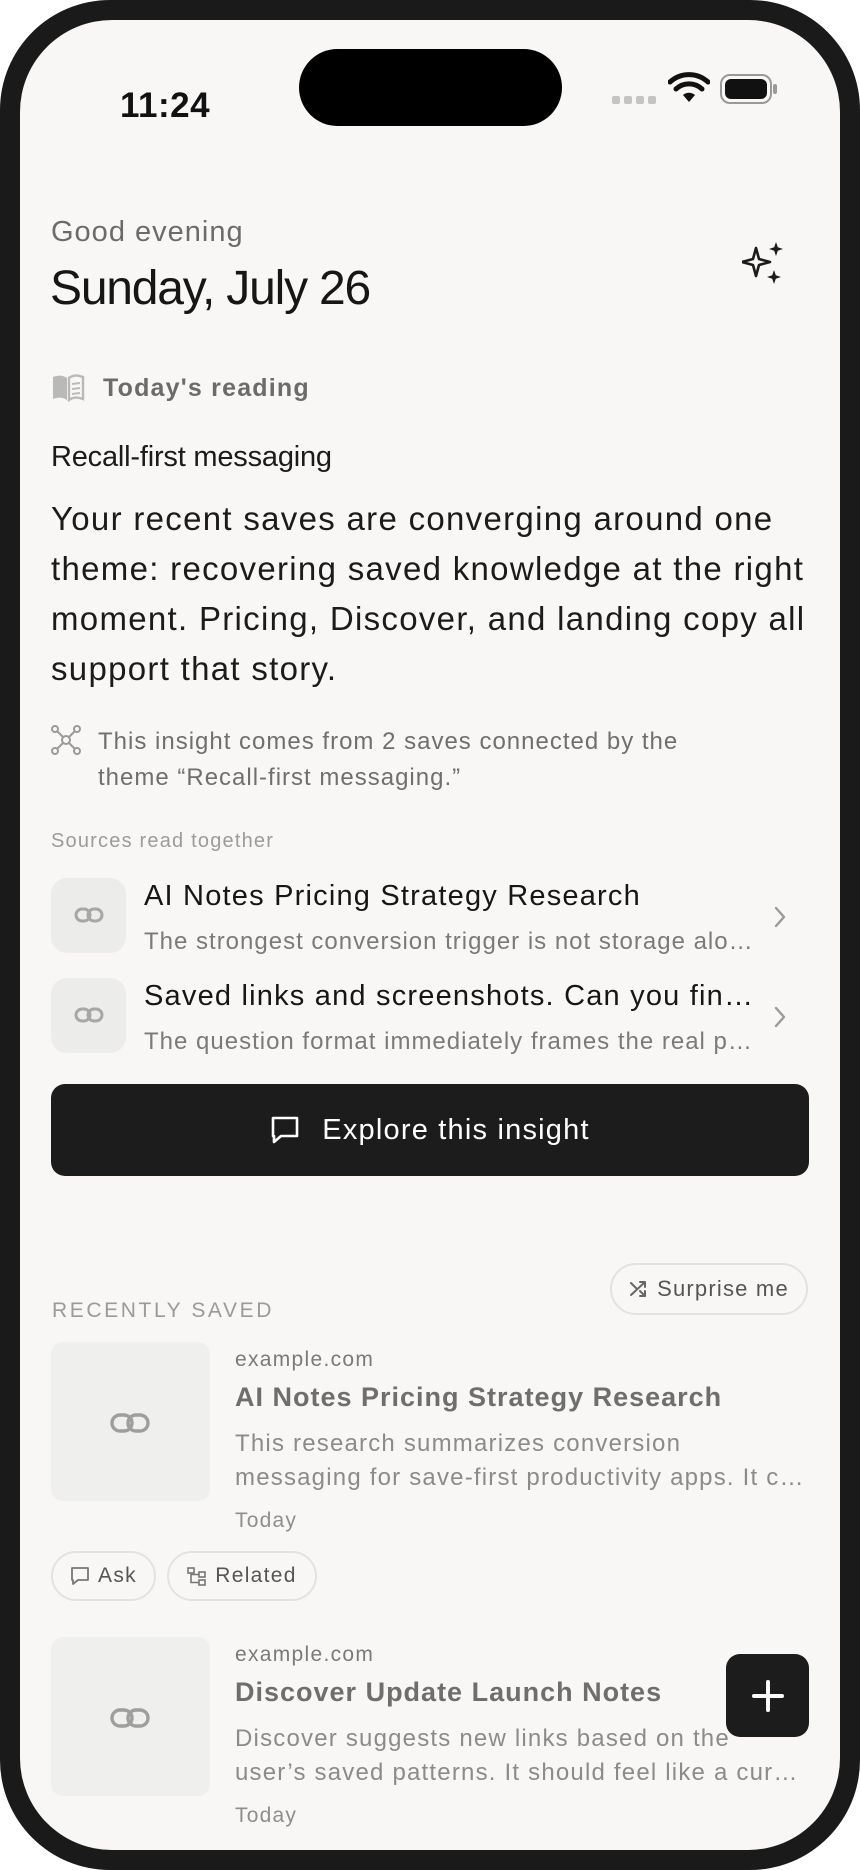 This screenshot has height=1870, width=860. What do you see at coordinates (163, 1310) in the screenshot?
I see `recently-saved-heading: RECENTLY SAVED` at bounding box center [163, 1310].